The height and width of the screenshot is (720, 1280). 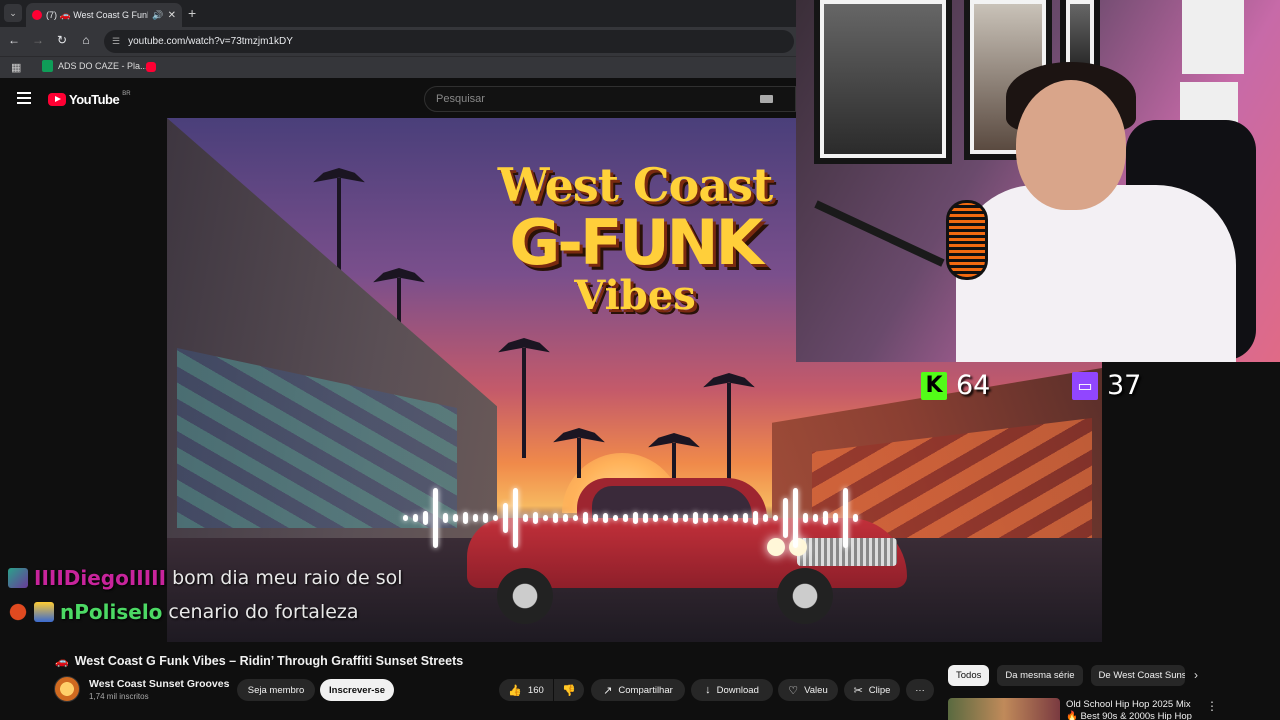 What do you see at coordinates (1004, 709) in the screenshot?
I see `recommended-video-thumbnail` at bounding box center [1004, 709].